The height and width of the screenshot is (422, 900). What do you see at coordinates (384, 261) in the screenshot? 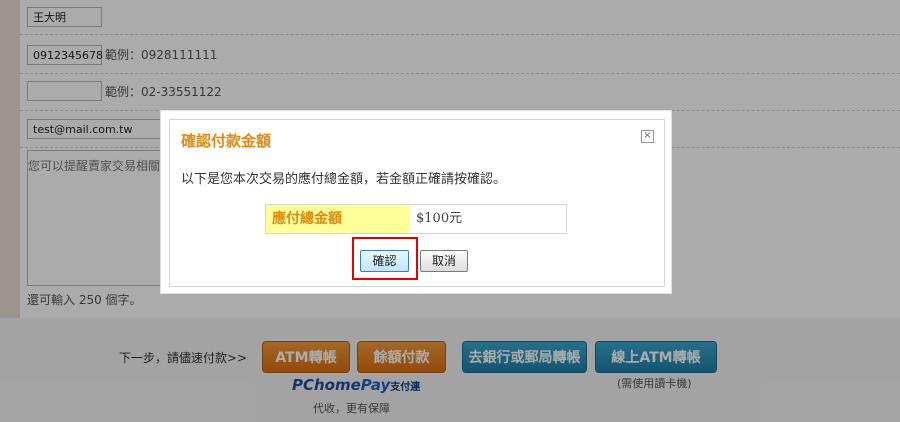
I see `confirm-button: 確認` at bounding box center [384, 261].